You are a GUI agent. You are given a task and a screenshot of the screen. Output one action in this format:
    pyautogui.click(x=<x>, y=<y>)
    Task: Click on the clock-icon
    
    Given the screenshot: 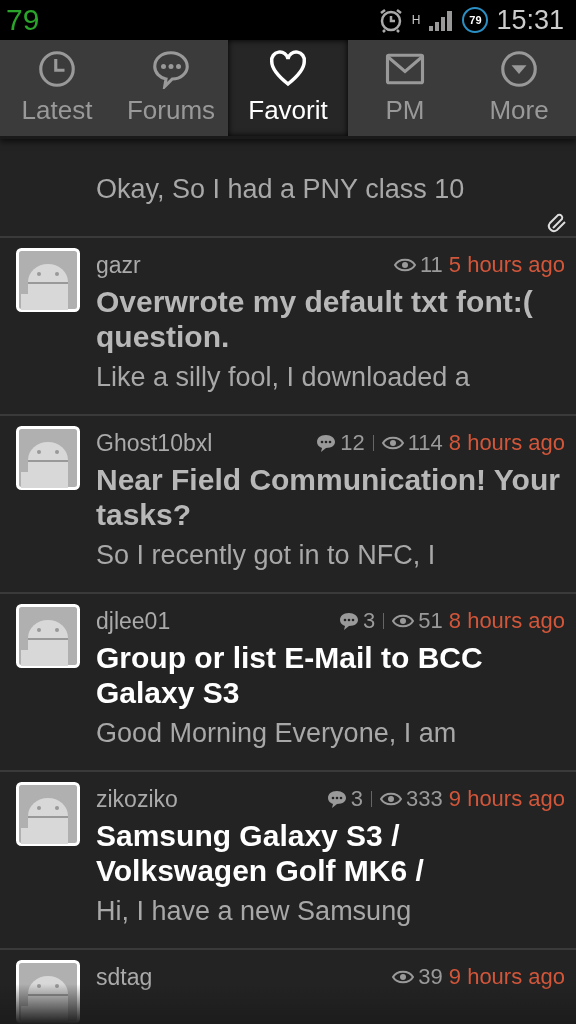 What is the action you would take?
    pyautogui.click(x=57, y=69)
    